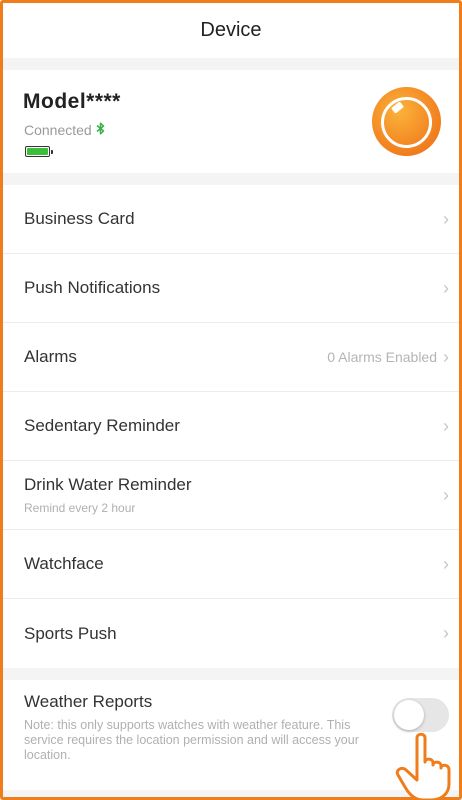 This screenshot has width=462, height=800. I want to click on menu-item-label: Sports Push, so click(70, 633).